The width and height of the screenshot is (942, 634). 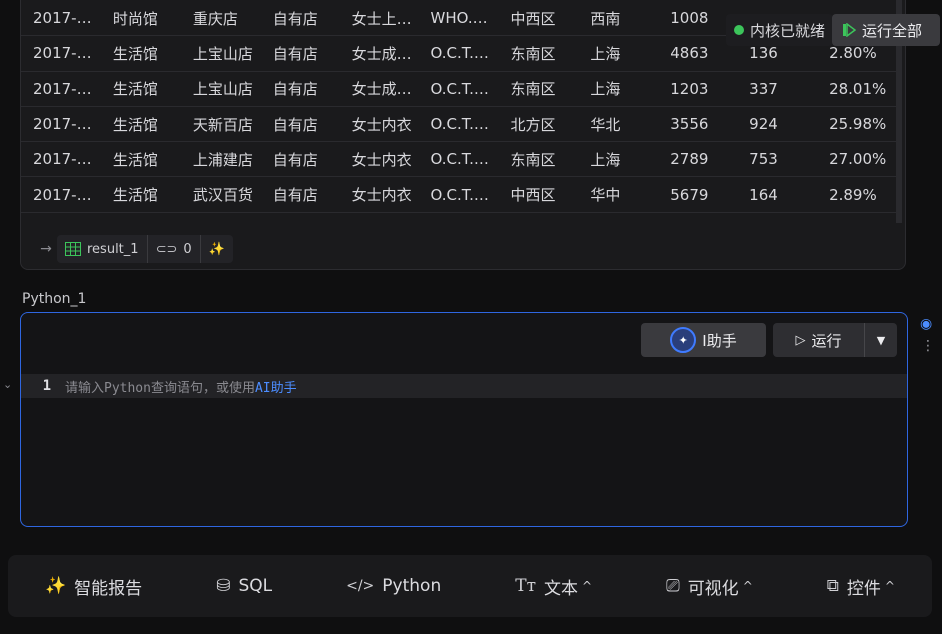 What do you see at coordinates (46, 386) in the screenshot?
I see `line-number: 1` at bounding box center [46, 386].